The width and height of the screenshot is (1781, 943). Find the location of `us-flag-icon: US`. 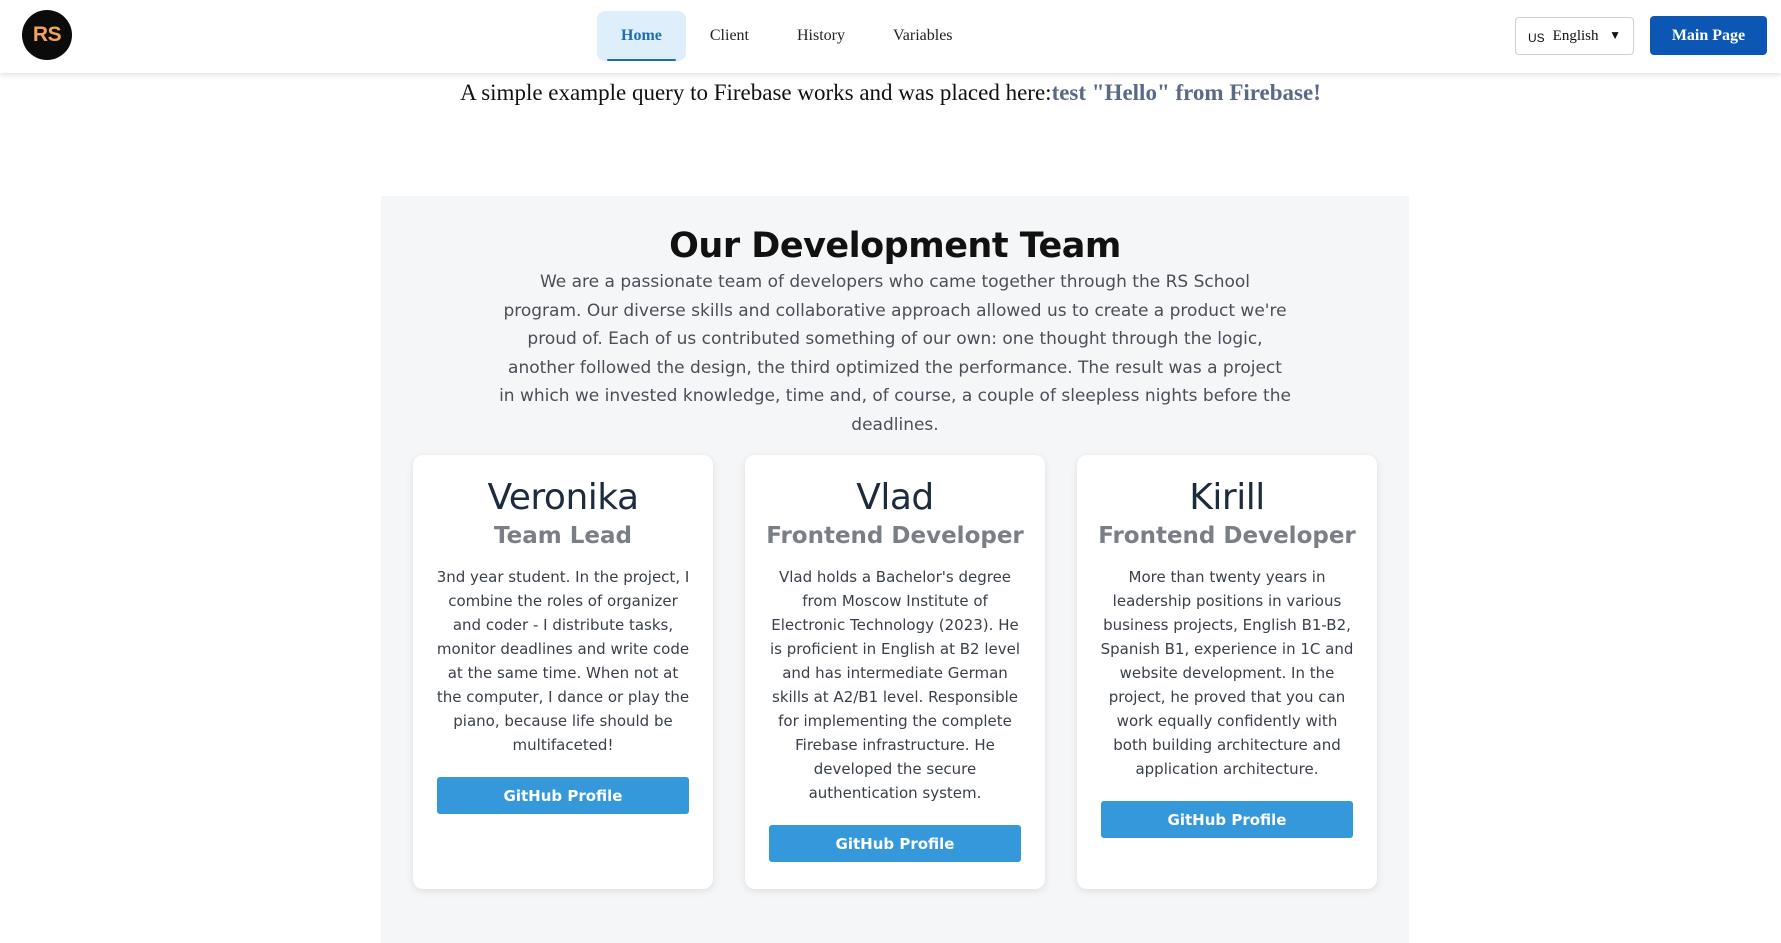

us-flag-icon: US is located at coordinates (1536, 37).